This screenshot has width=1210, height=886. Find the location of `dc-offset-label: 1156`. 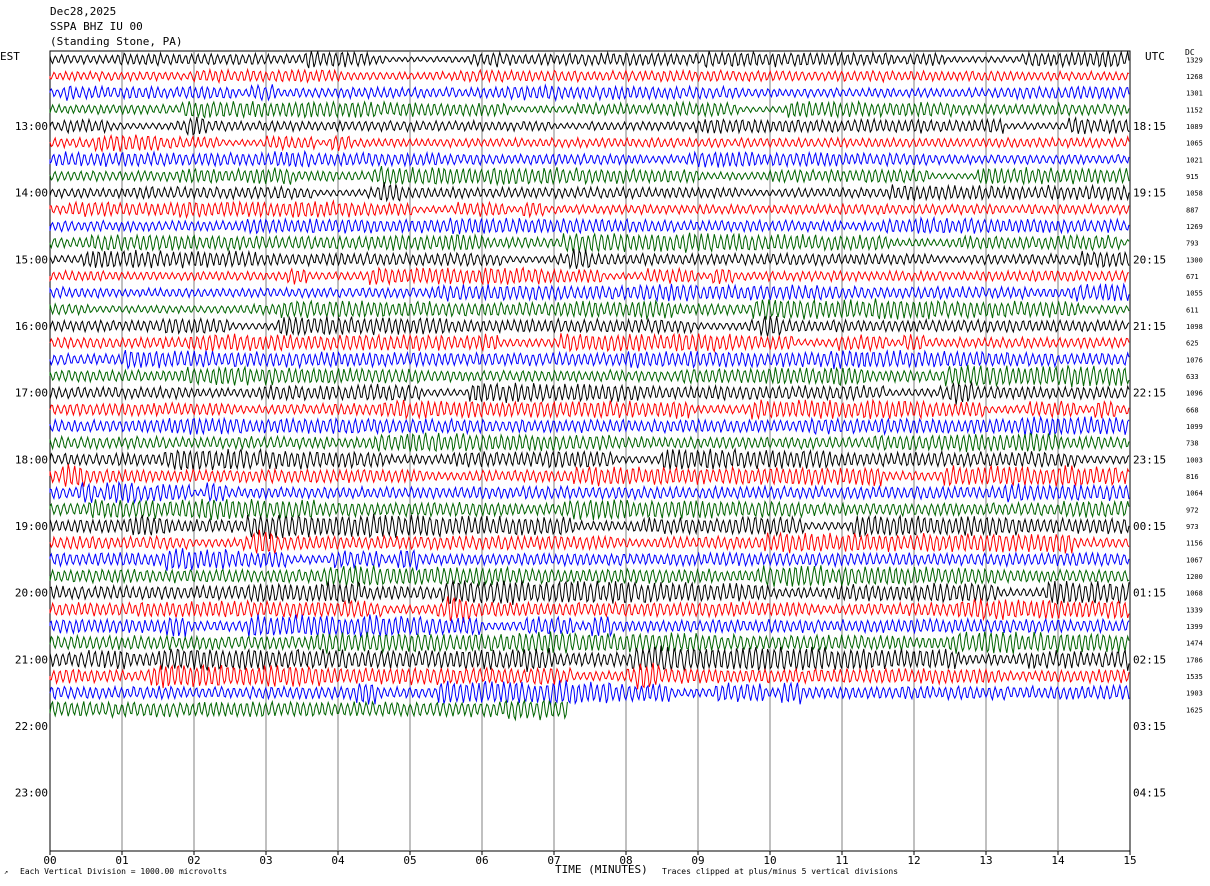

dc-offset-label: 1156 is located at coordinates (1194, 544).